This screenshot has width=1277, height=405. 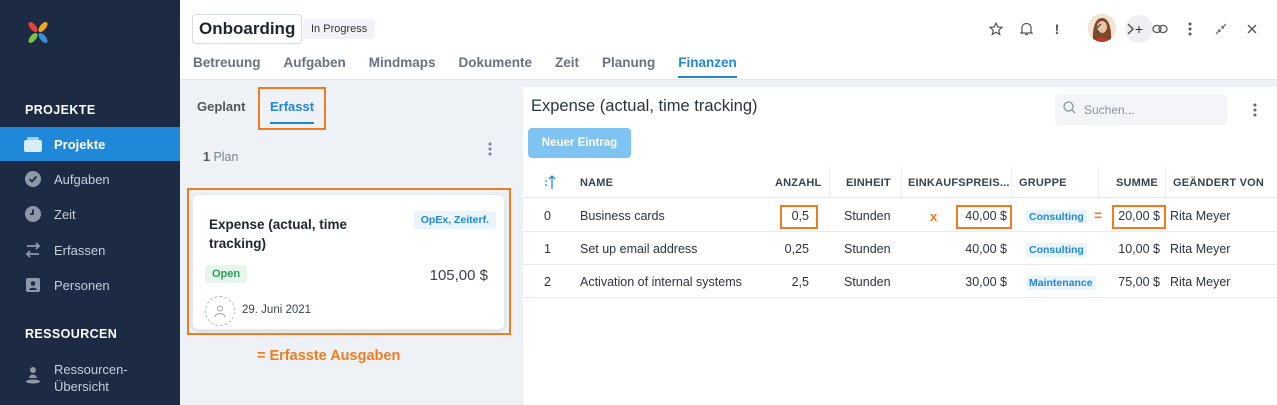 I want to click on row-qty: 0,25, so click(x=796, y=249).